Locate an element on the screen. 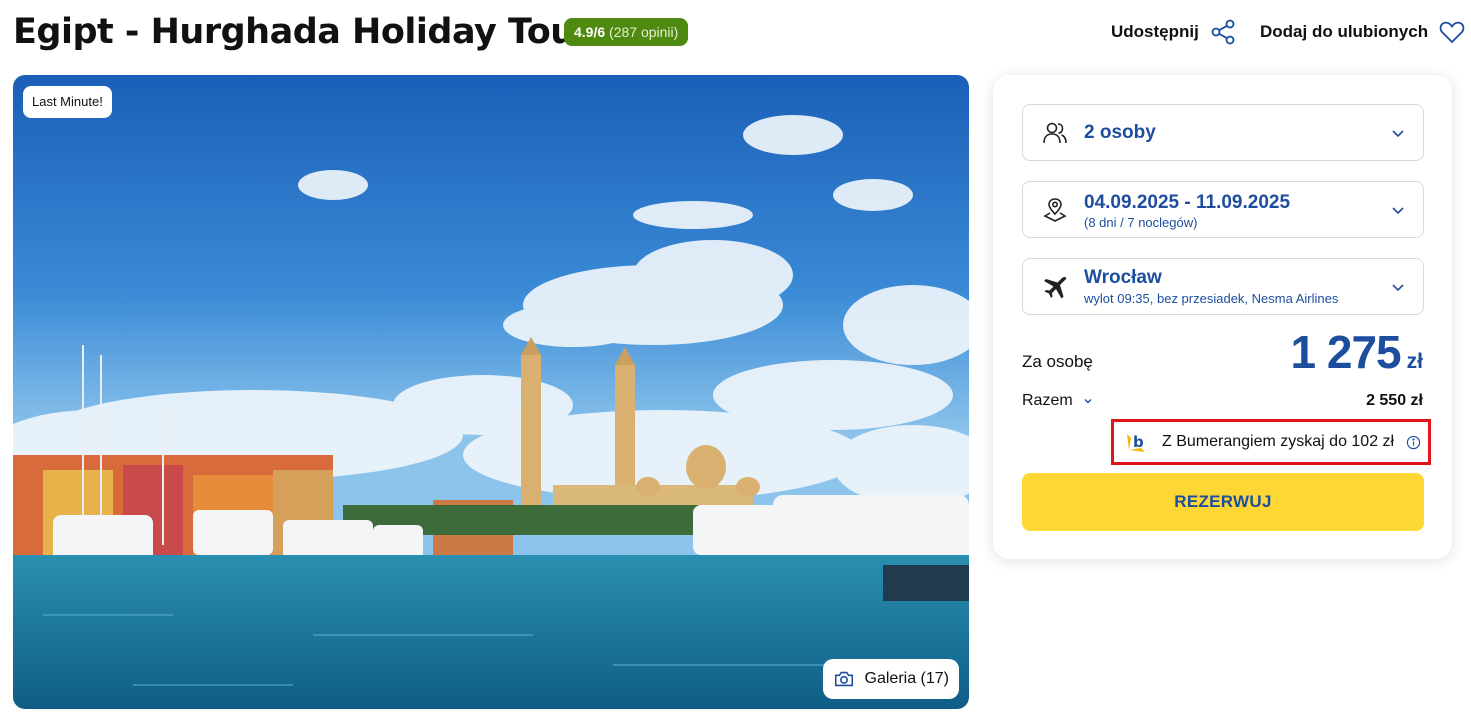 The image size is (1471, 718). travelers-select: 2 osoby is located at coordinates (1223, 132).